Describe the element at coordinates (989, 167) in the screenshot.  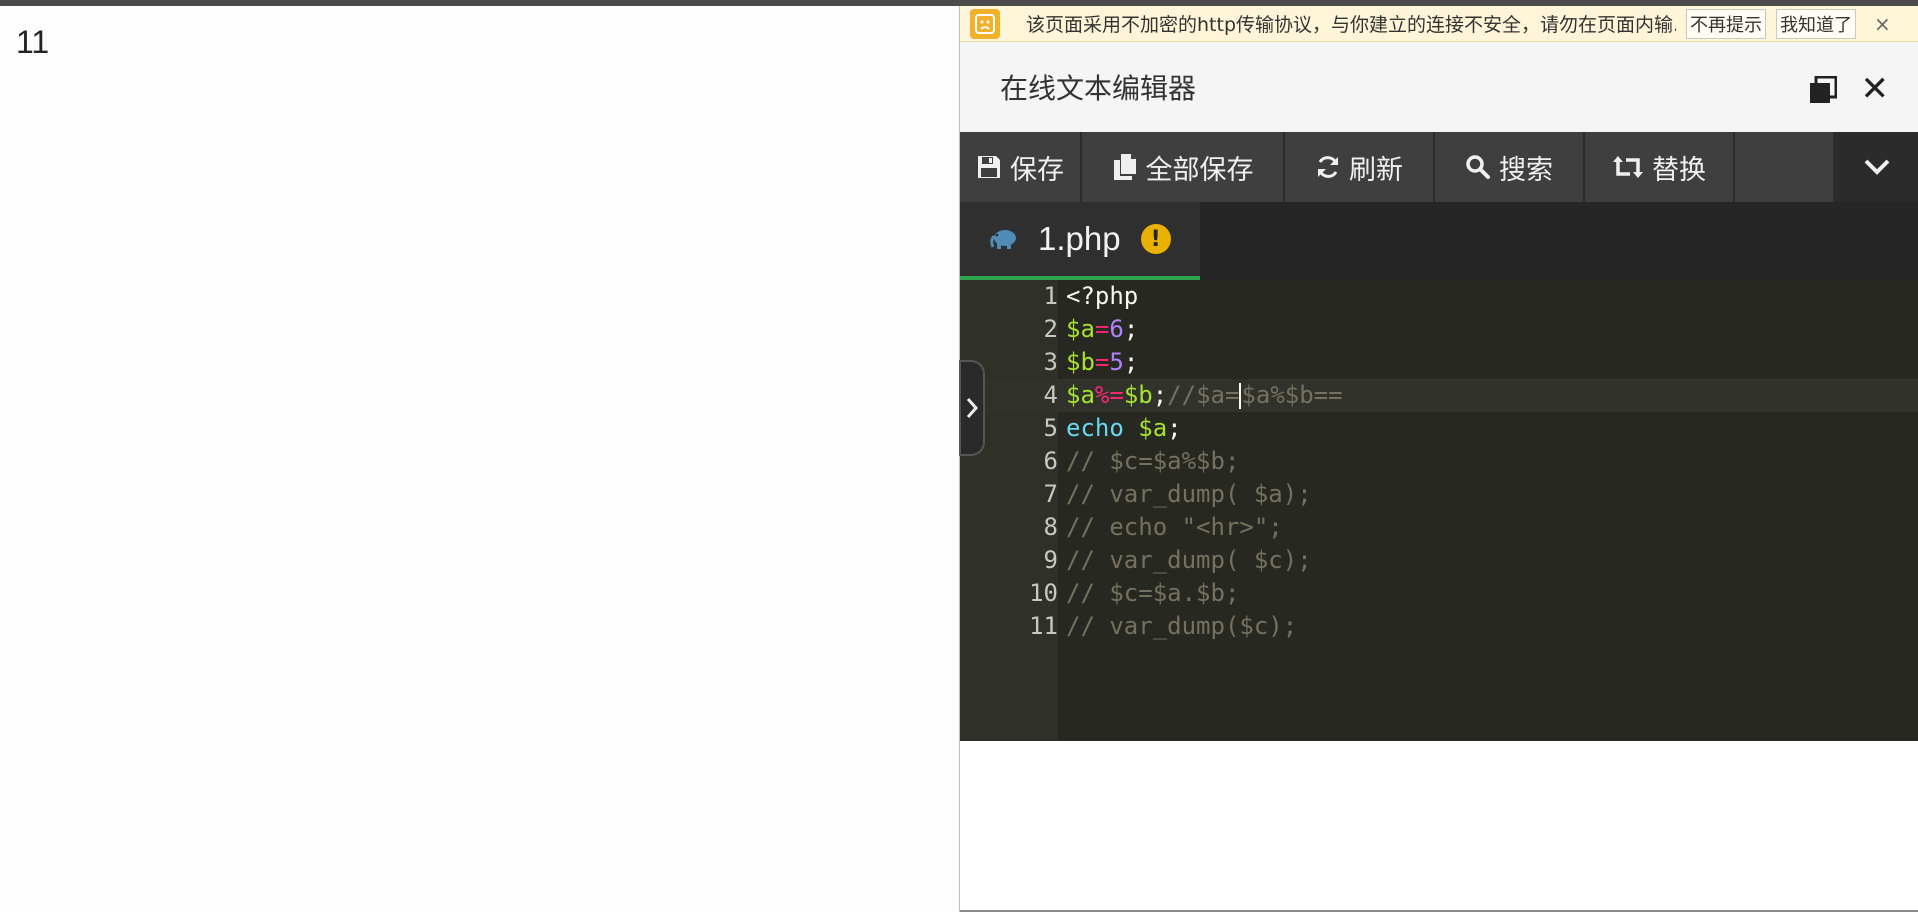
I see `floppy-disk-icon` at that location.